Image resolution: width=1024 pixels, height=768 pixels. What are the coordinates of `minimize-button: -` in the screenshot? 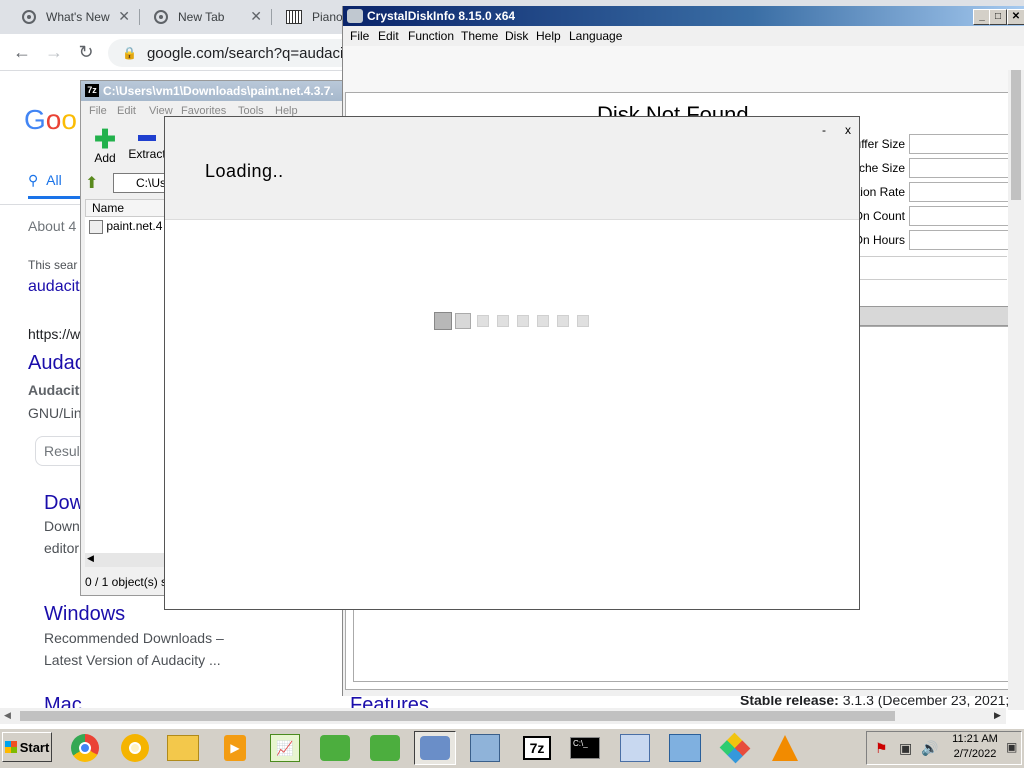 It's located at (824, 130).